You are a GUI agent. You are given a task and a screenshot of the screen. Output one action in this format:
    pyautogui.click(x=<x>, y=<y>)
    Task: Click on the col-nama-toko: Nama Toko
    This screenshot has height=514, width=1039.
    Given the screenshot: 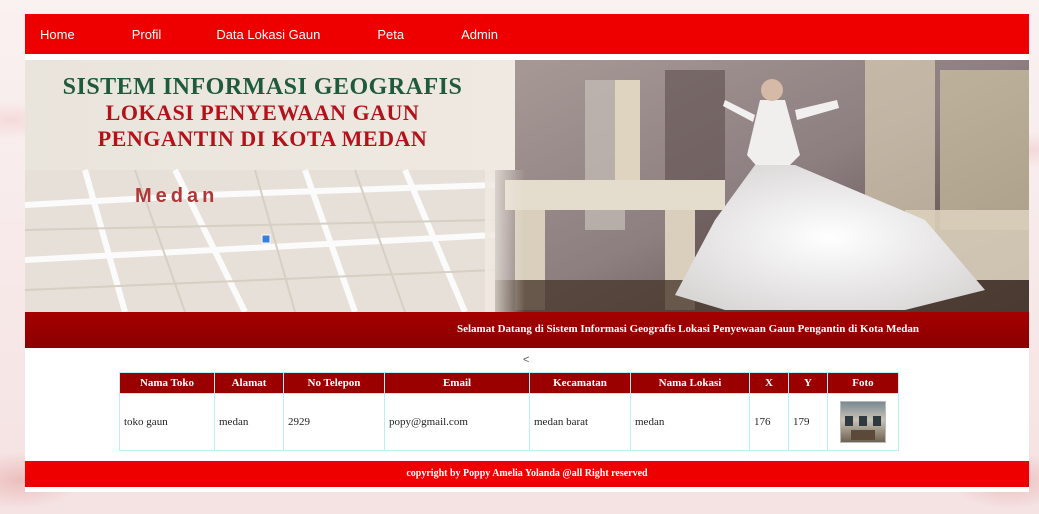 What is the action you would take?
    pyautogui.click(x=167, y=383)
    